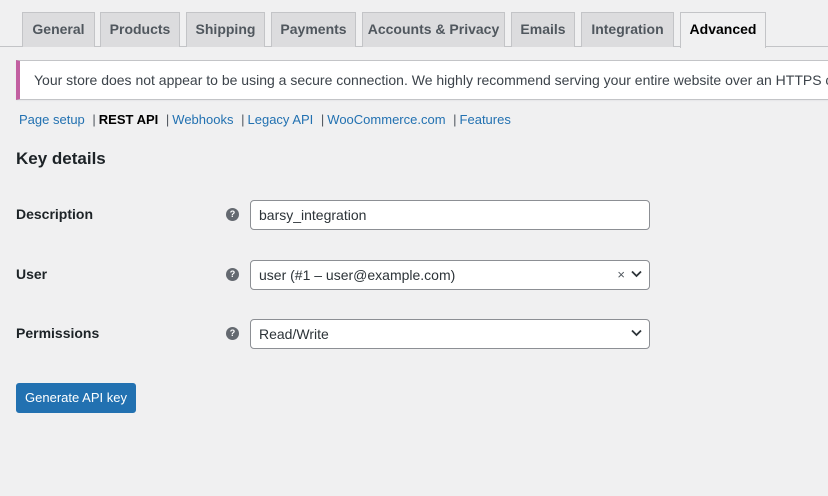 The image size is (828, 496). I want to click on user-label: User, so click(32, 274).